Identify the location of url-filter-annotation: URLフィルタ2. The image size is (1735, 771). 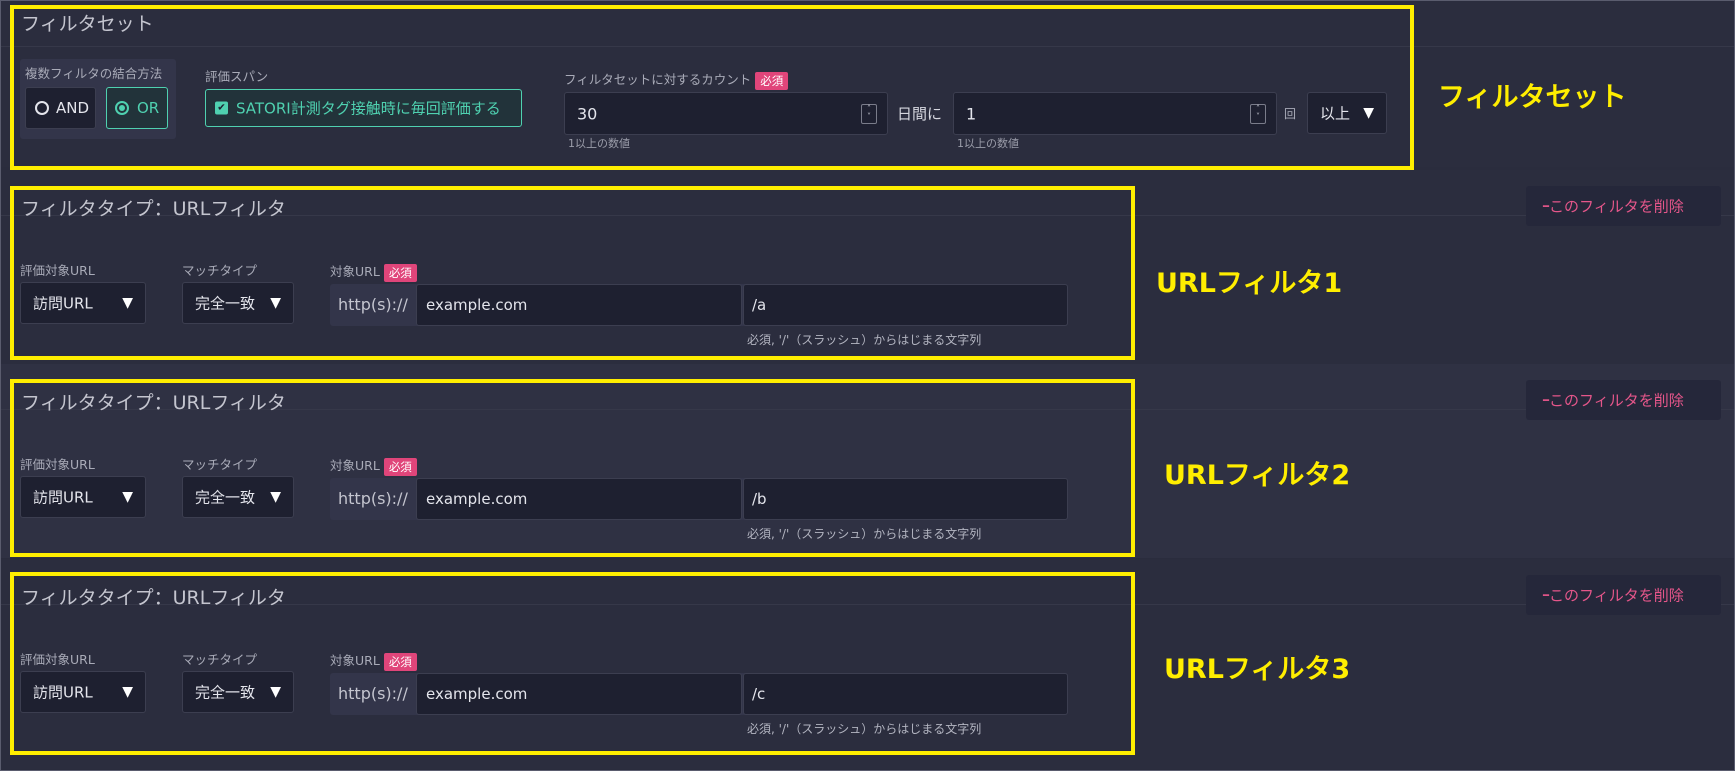
(1257, 475).